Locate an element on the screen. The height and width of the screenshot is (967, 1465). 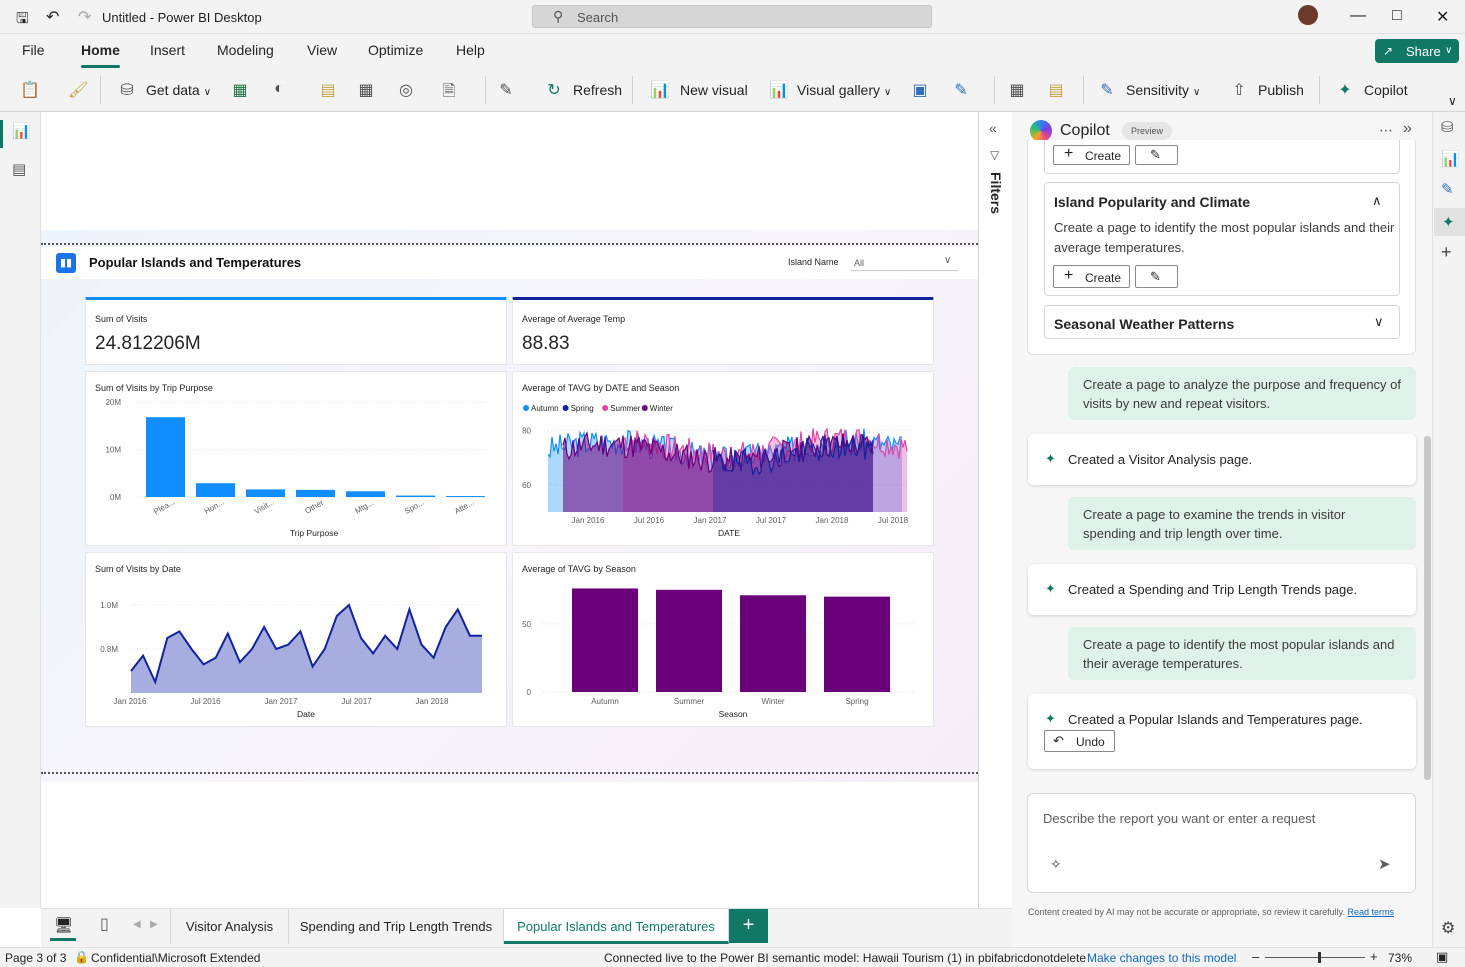
tab-help: Help is located at coordinates (470, 50).